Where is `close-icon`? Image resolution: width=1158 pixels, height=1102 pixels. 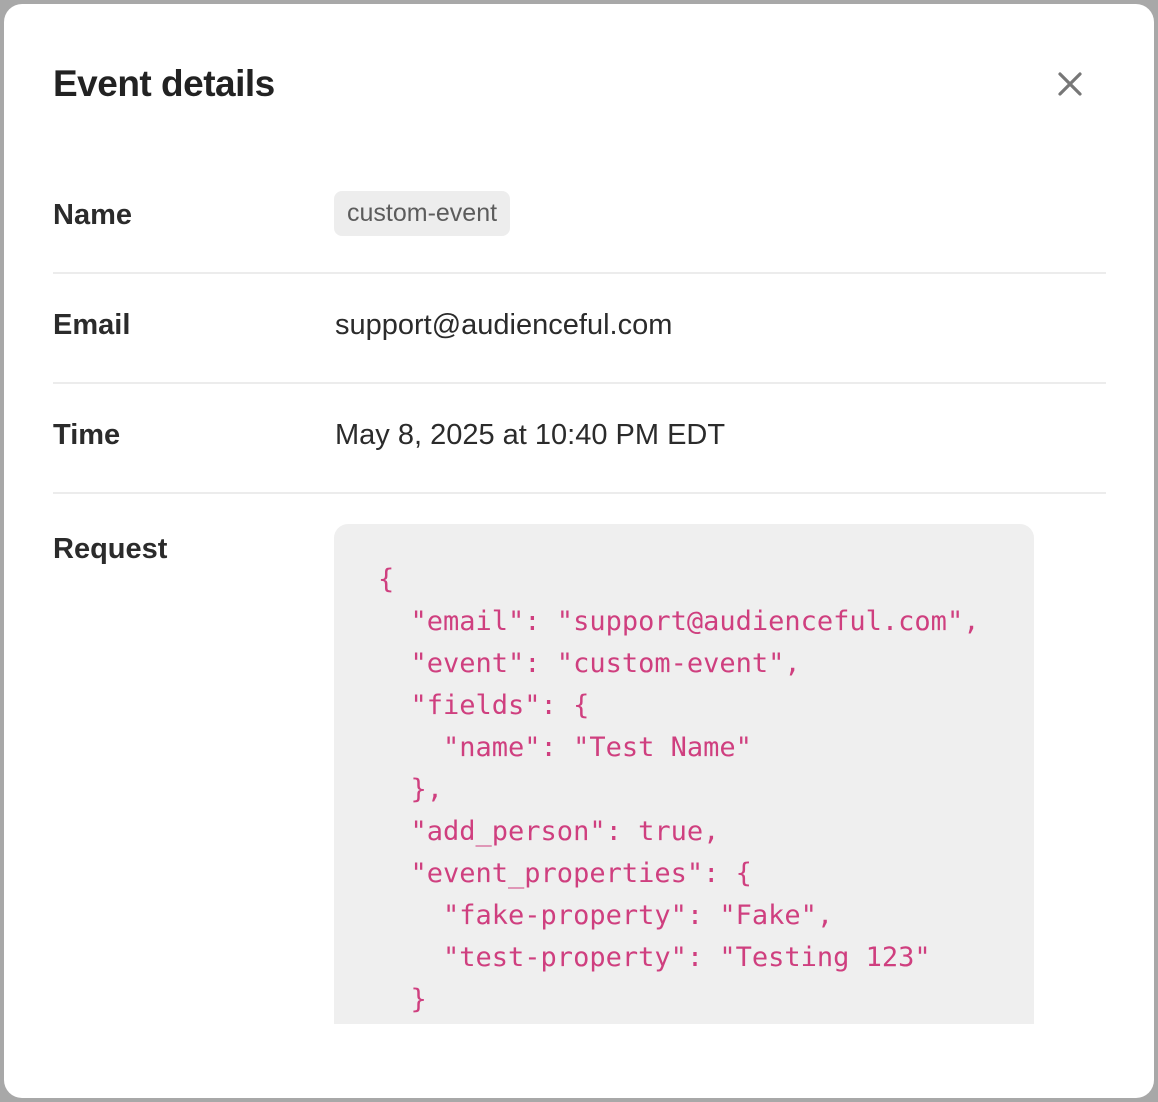
close-icon is located at coordinates (1070, 84).